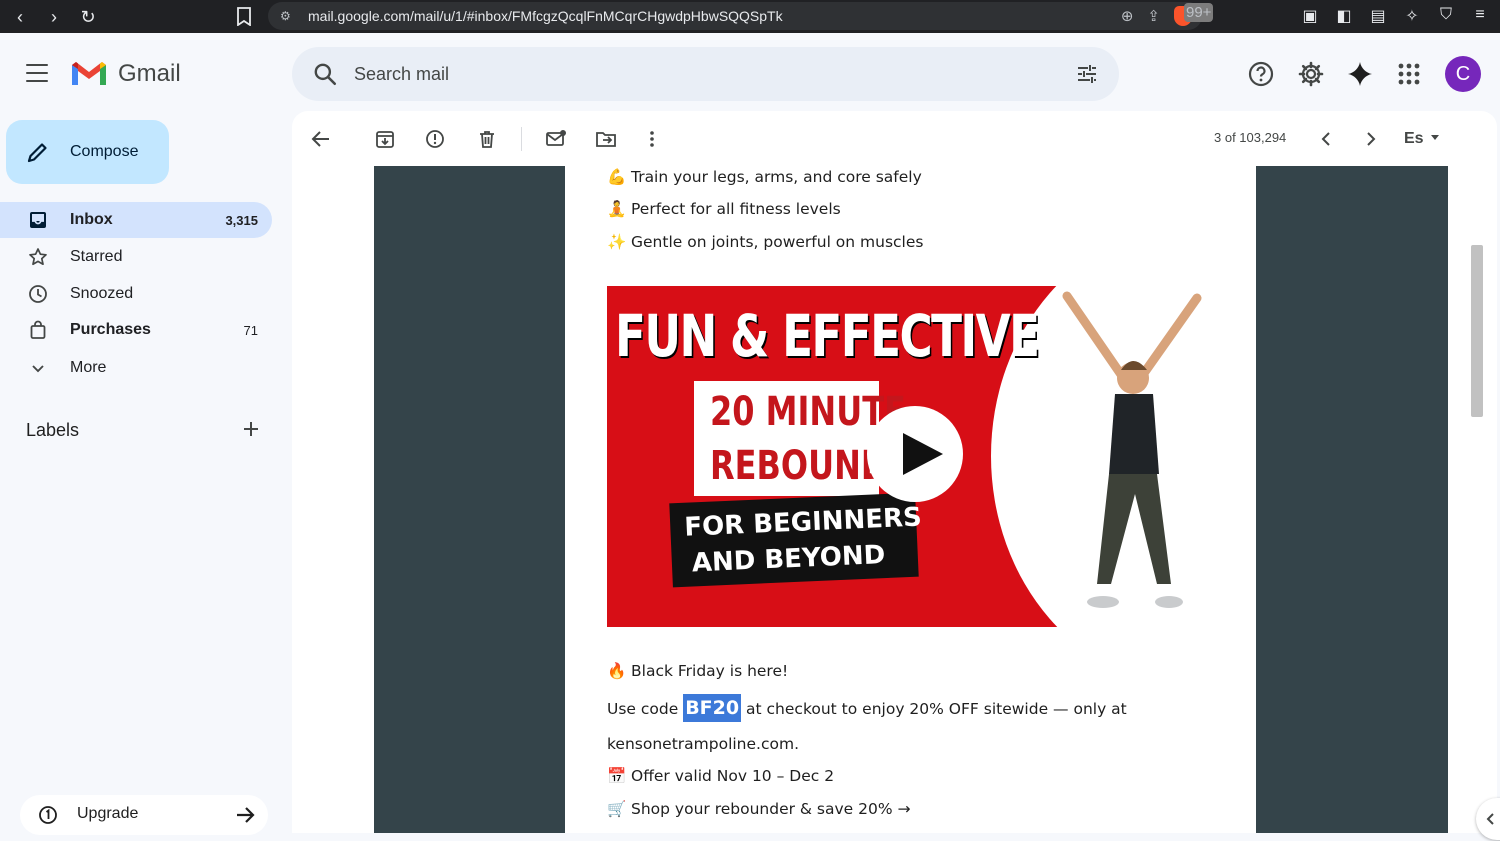 This screenshot has height=841, width=1500. What do you see at coordinates (136, 368) in the screenshot?
I see `sidebar-item-more: More` at bounding box center [136, 368].